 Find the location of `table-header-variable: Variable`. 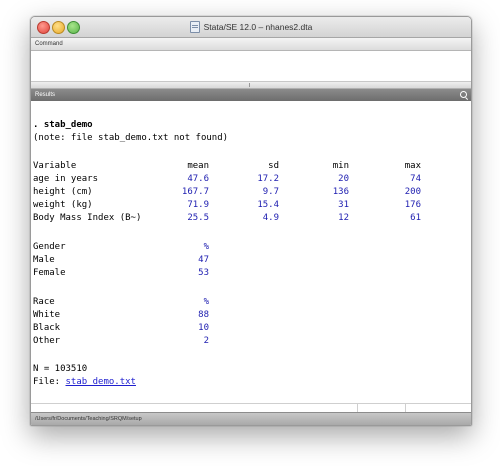

table-header-variable: Variable is located at coordinates (55, 166).